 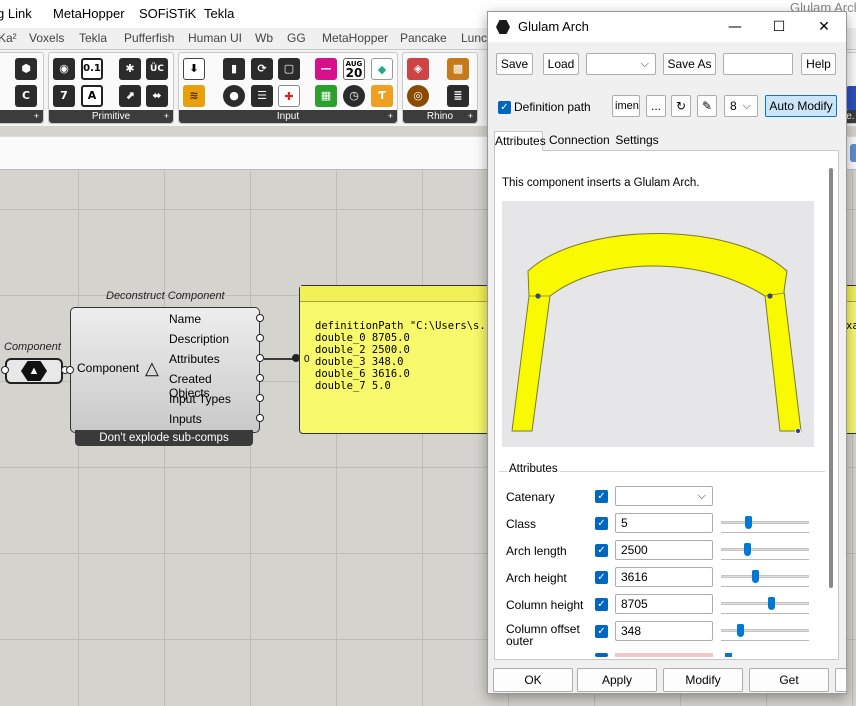 I want to click on definition-path-checkbox: ✓, so click(x=504, y=107).